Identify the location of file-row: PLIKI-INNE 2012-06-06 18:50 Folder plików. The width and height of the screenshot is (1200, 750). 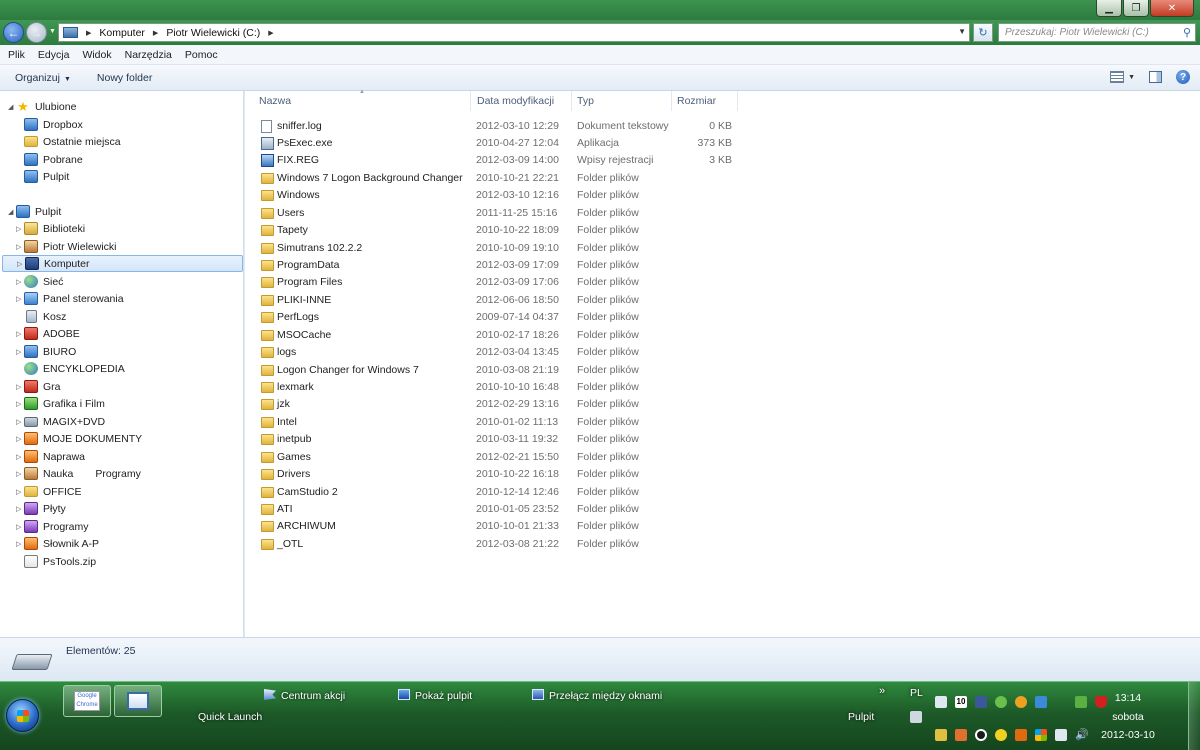
(619, 299).